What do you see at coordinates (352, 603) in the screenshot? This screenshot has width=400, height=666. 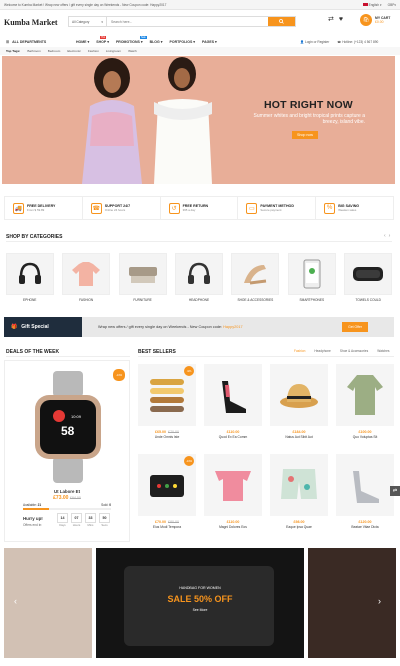 I see `banner-right` at bounding box center [352, 603].